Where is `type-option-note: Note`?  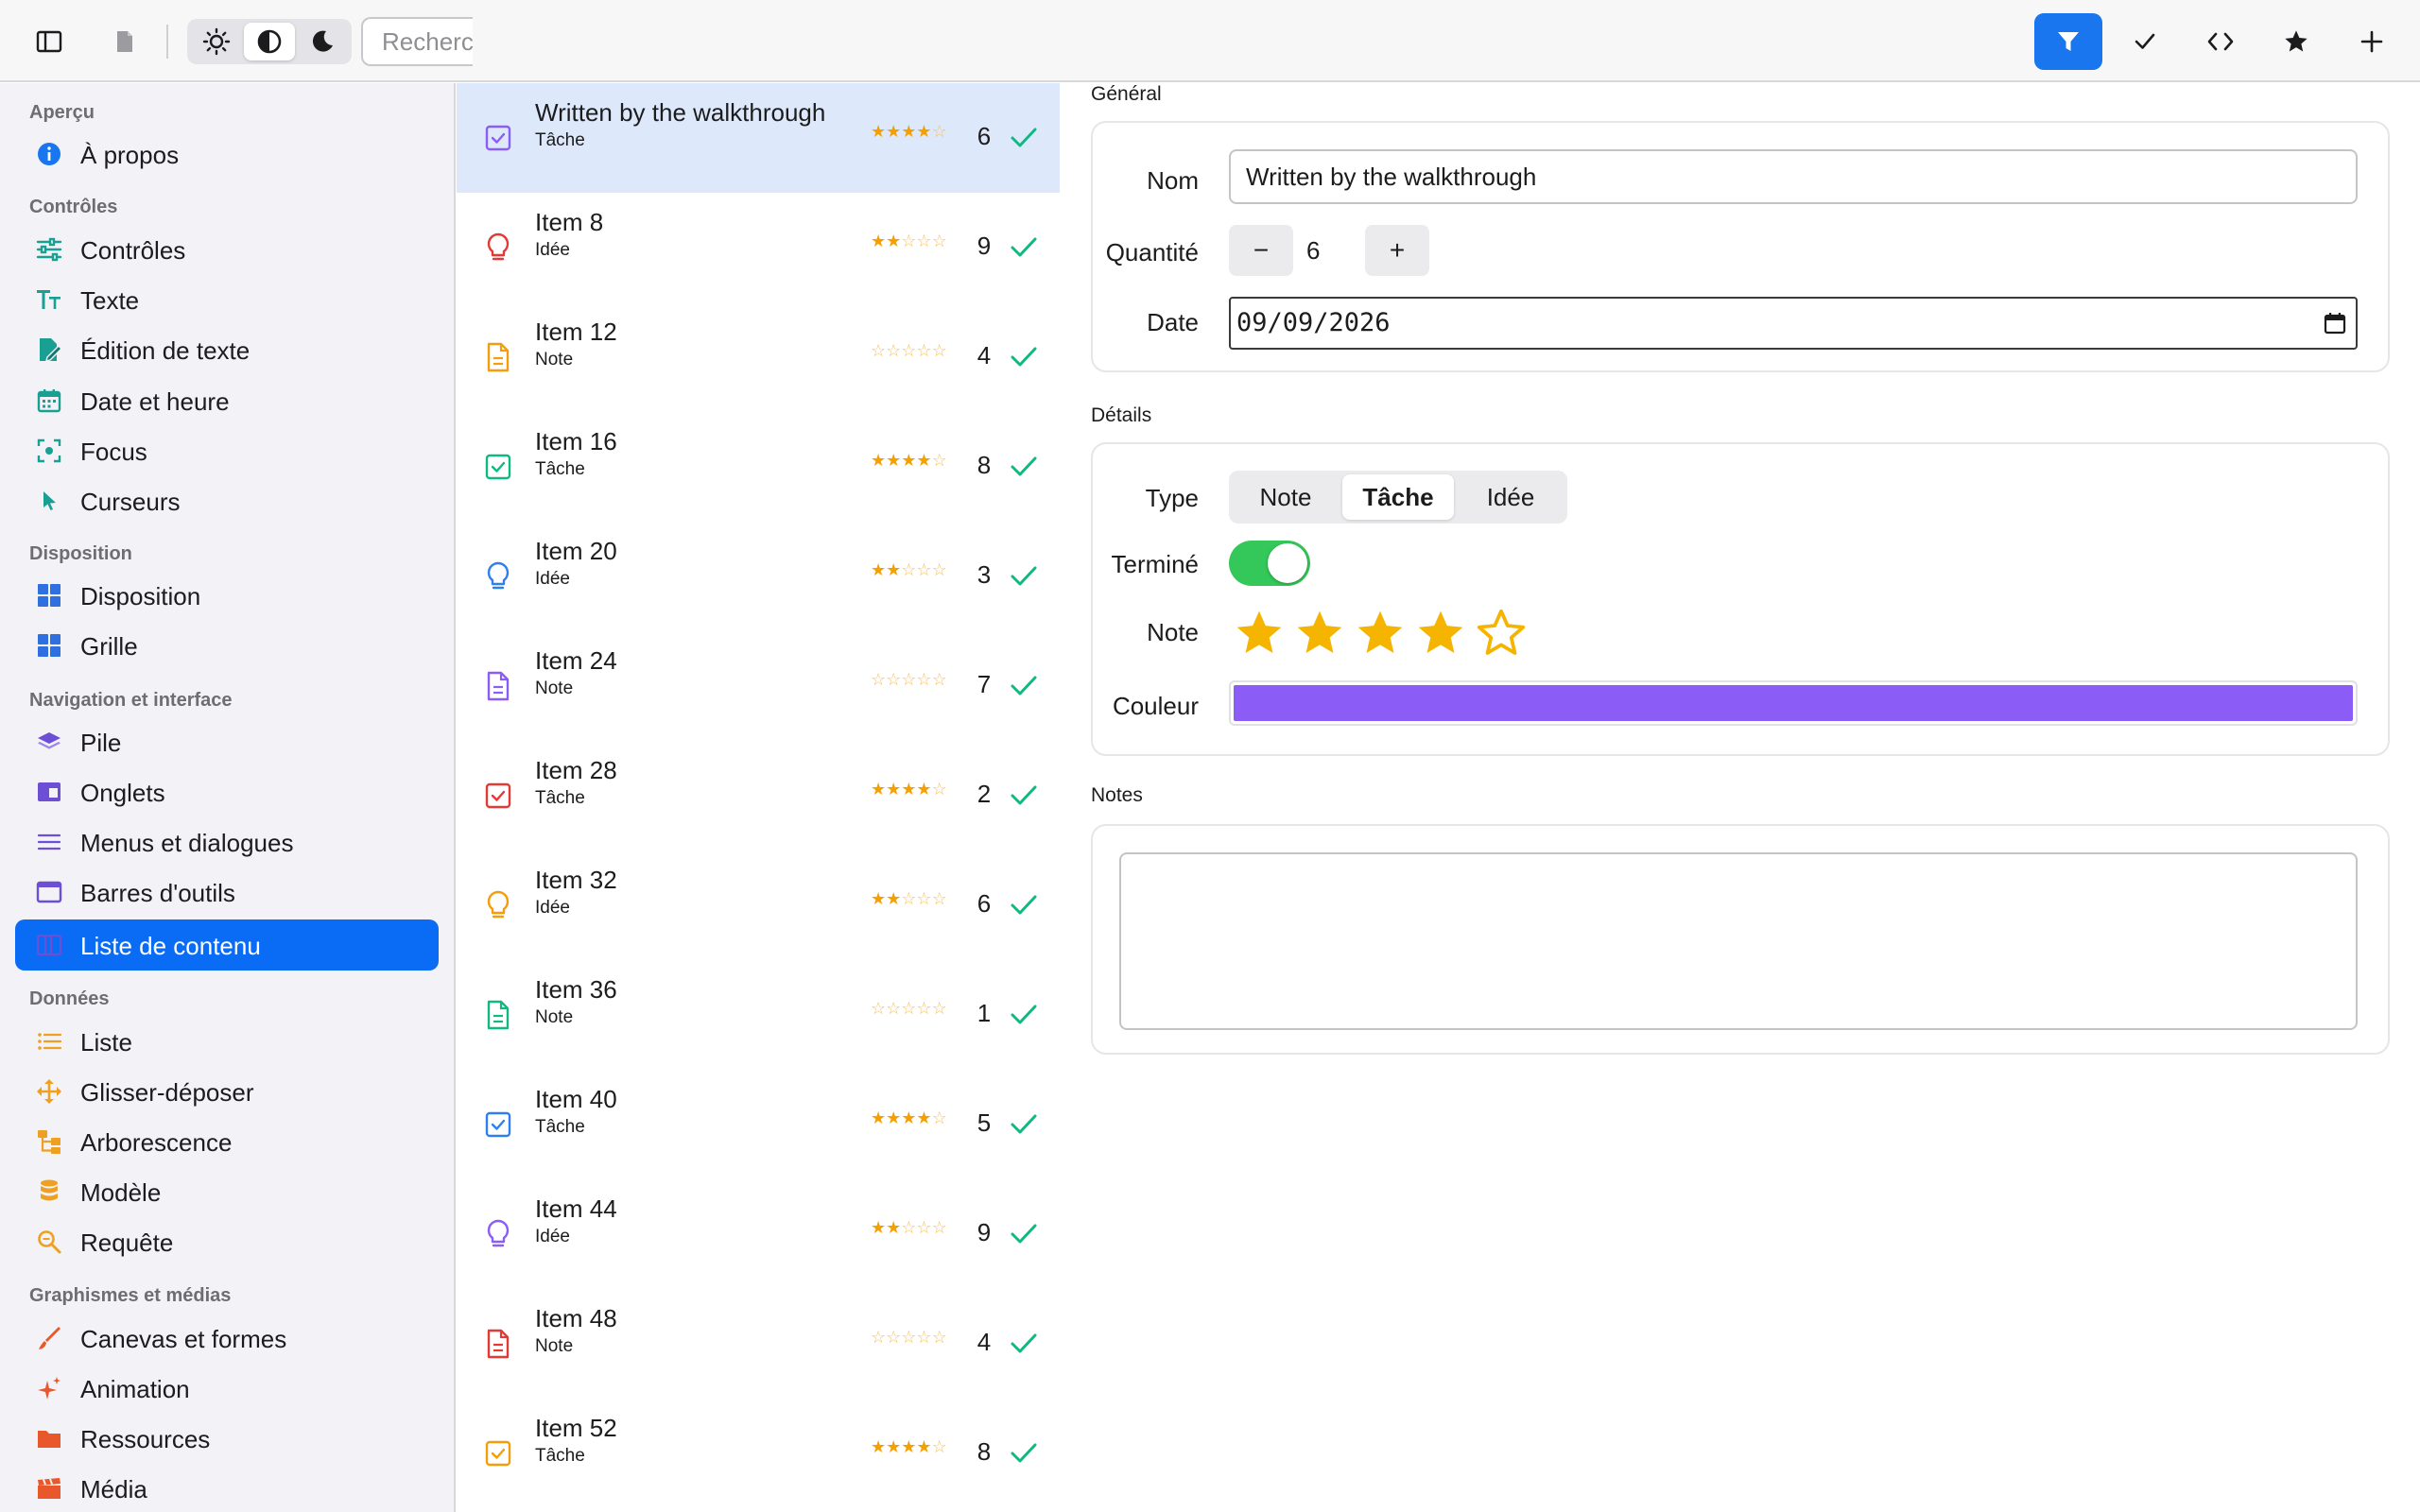 type-option-note: Note is located at coordinates (1286, 497).